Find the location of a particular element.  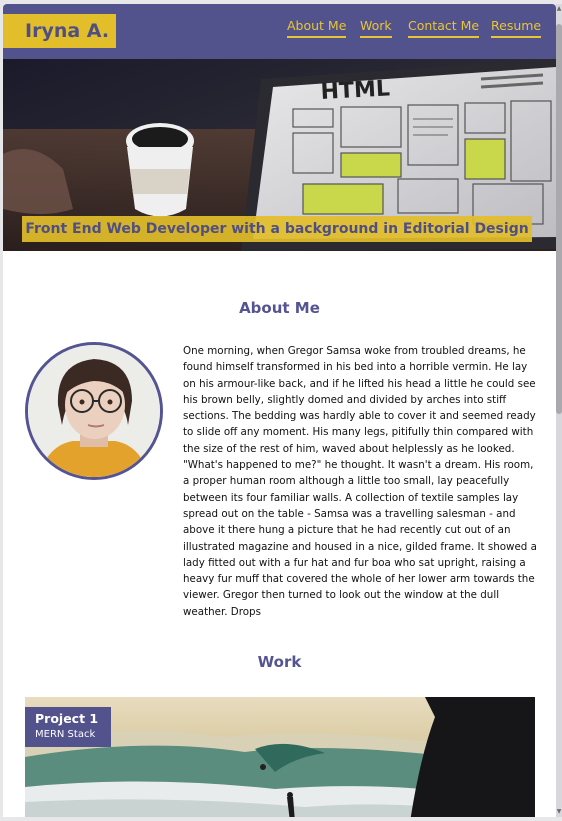

hero-screen-text: HTML is located at coordinates (355, 90).